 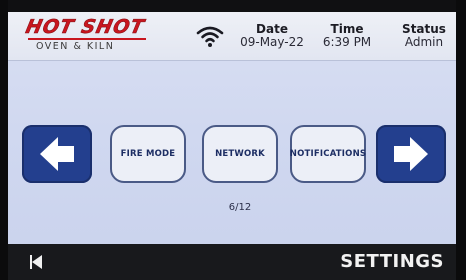 What do you see at coordinates (232, 262) in the screenshot?
I see `footer-bar: SETTINGS` at bounding box center [232, 262].